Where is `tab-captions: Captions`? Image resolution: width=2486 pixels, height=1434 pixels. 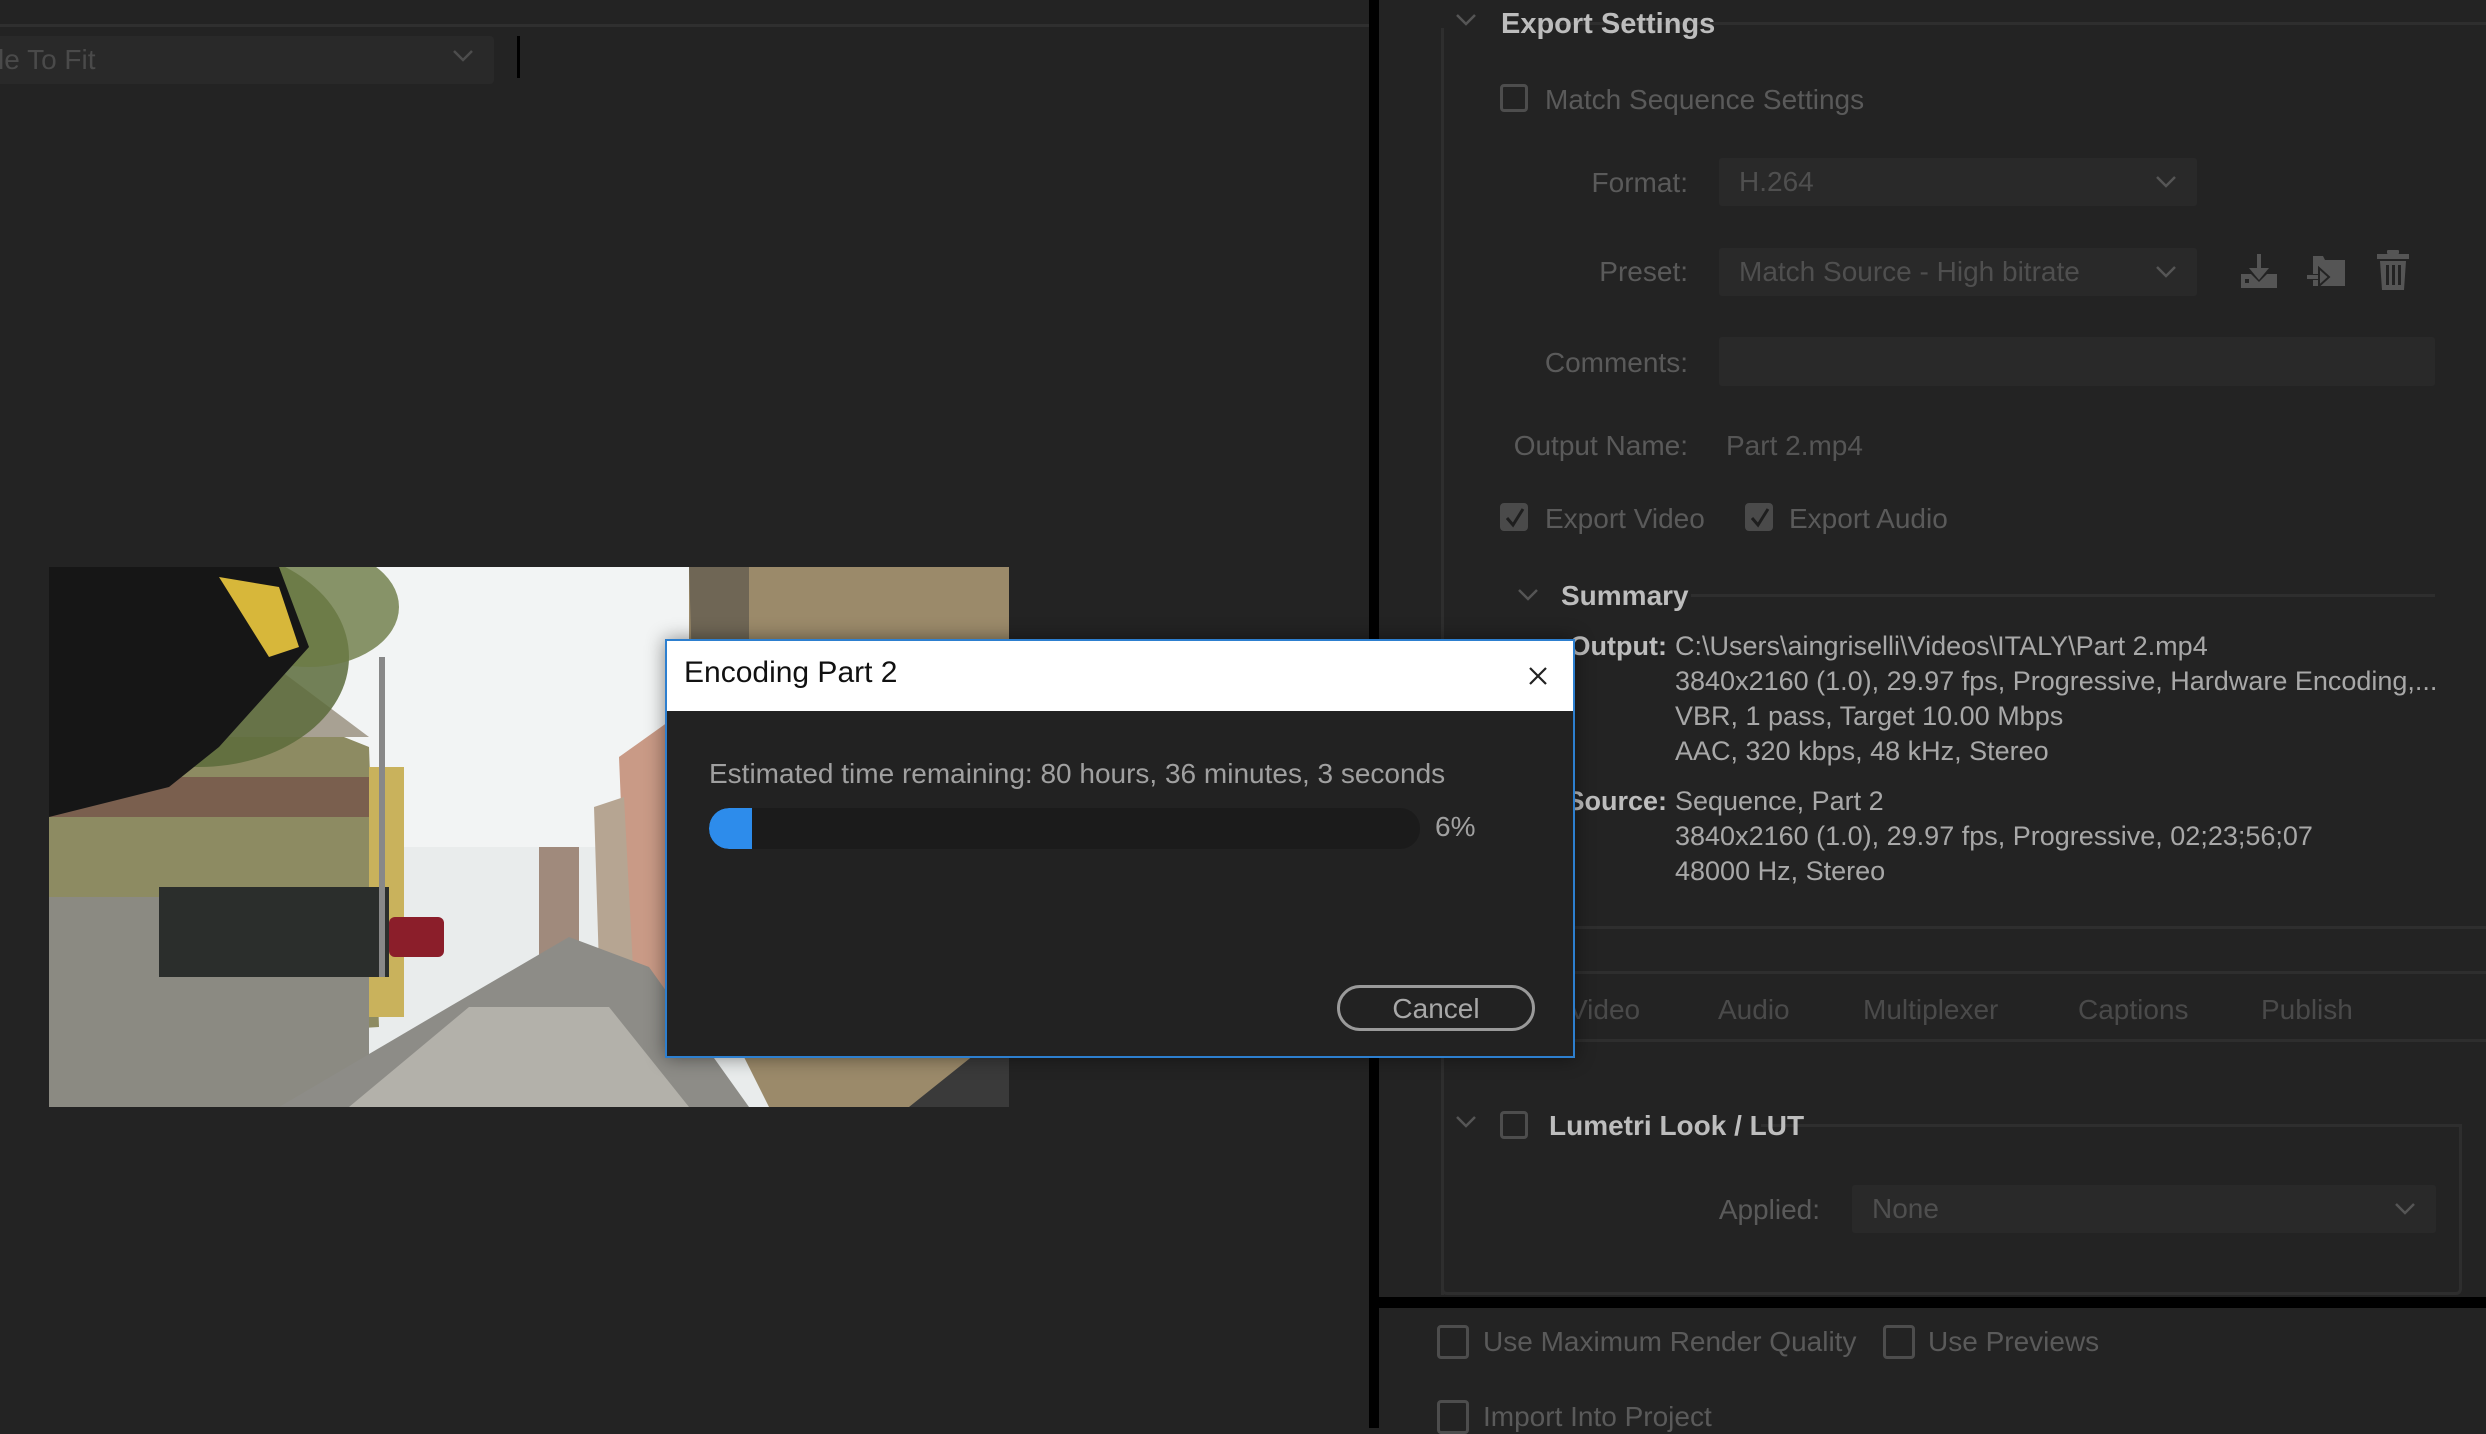 tab-captions: Captions is located at coordinates (2133, 1010).